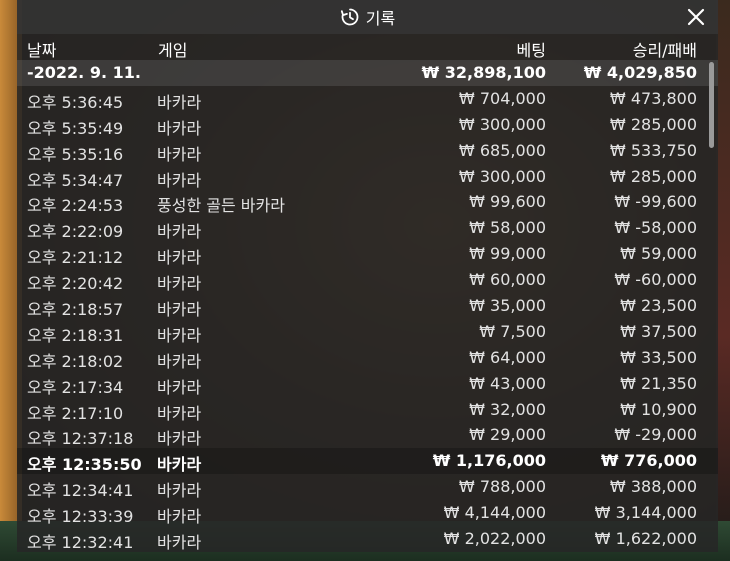 This screenshot has width=730, height=561. Describe the element at coordinates (367, 125) in the screenshot. I see `table-row: 오후 5:35:49 바카라 ₩ 300,000 ₩ 285,000` at that location.